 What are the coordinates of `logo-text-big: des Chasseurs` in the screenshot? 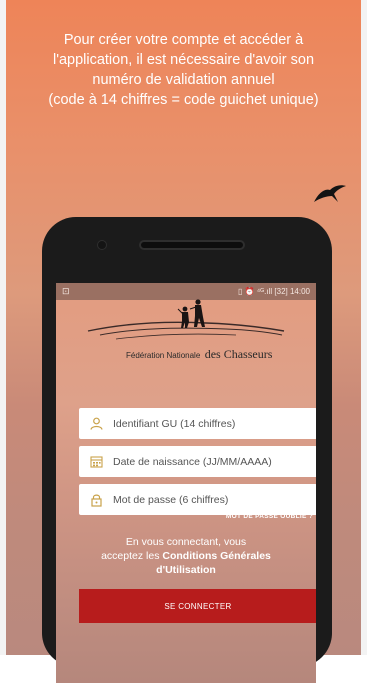 It's located at (238, 354).